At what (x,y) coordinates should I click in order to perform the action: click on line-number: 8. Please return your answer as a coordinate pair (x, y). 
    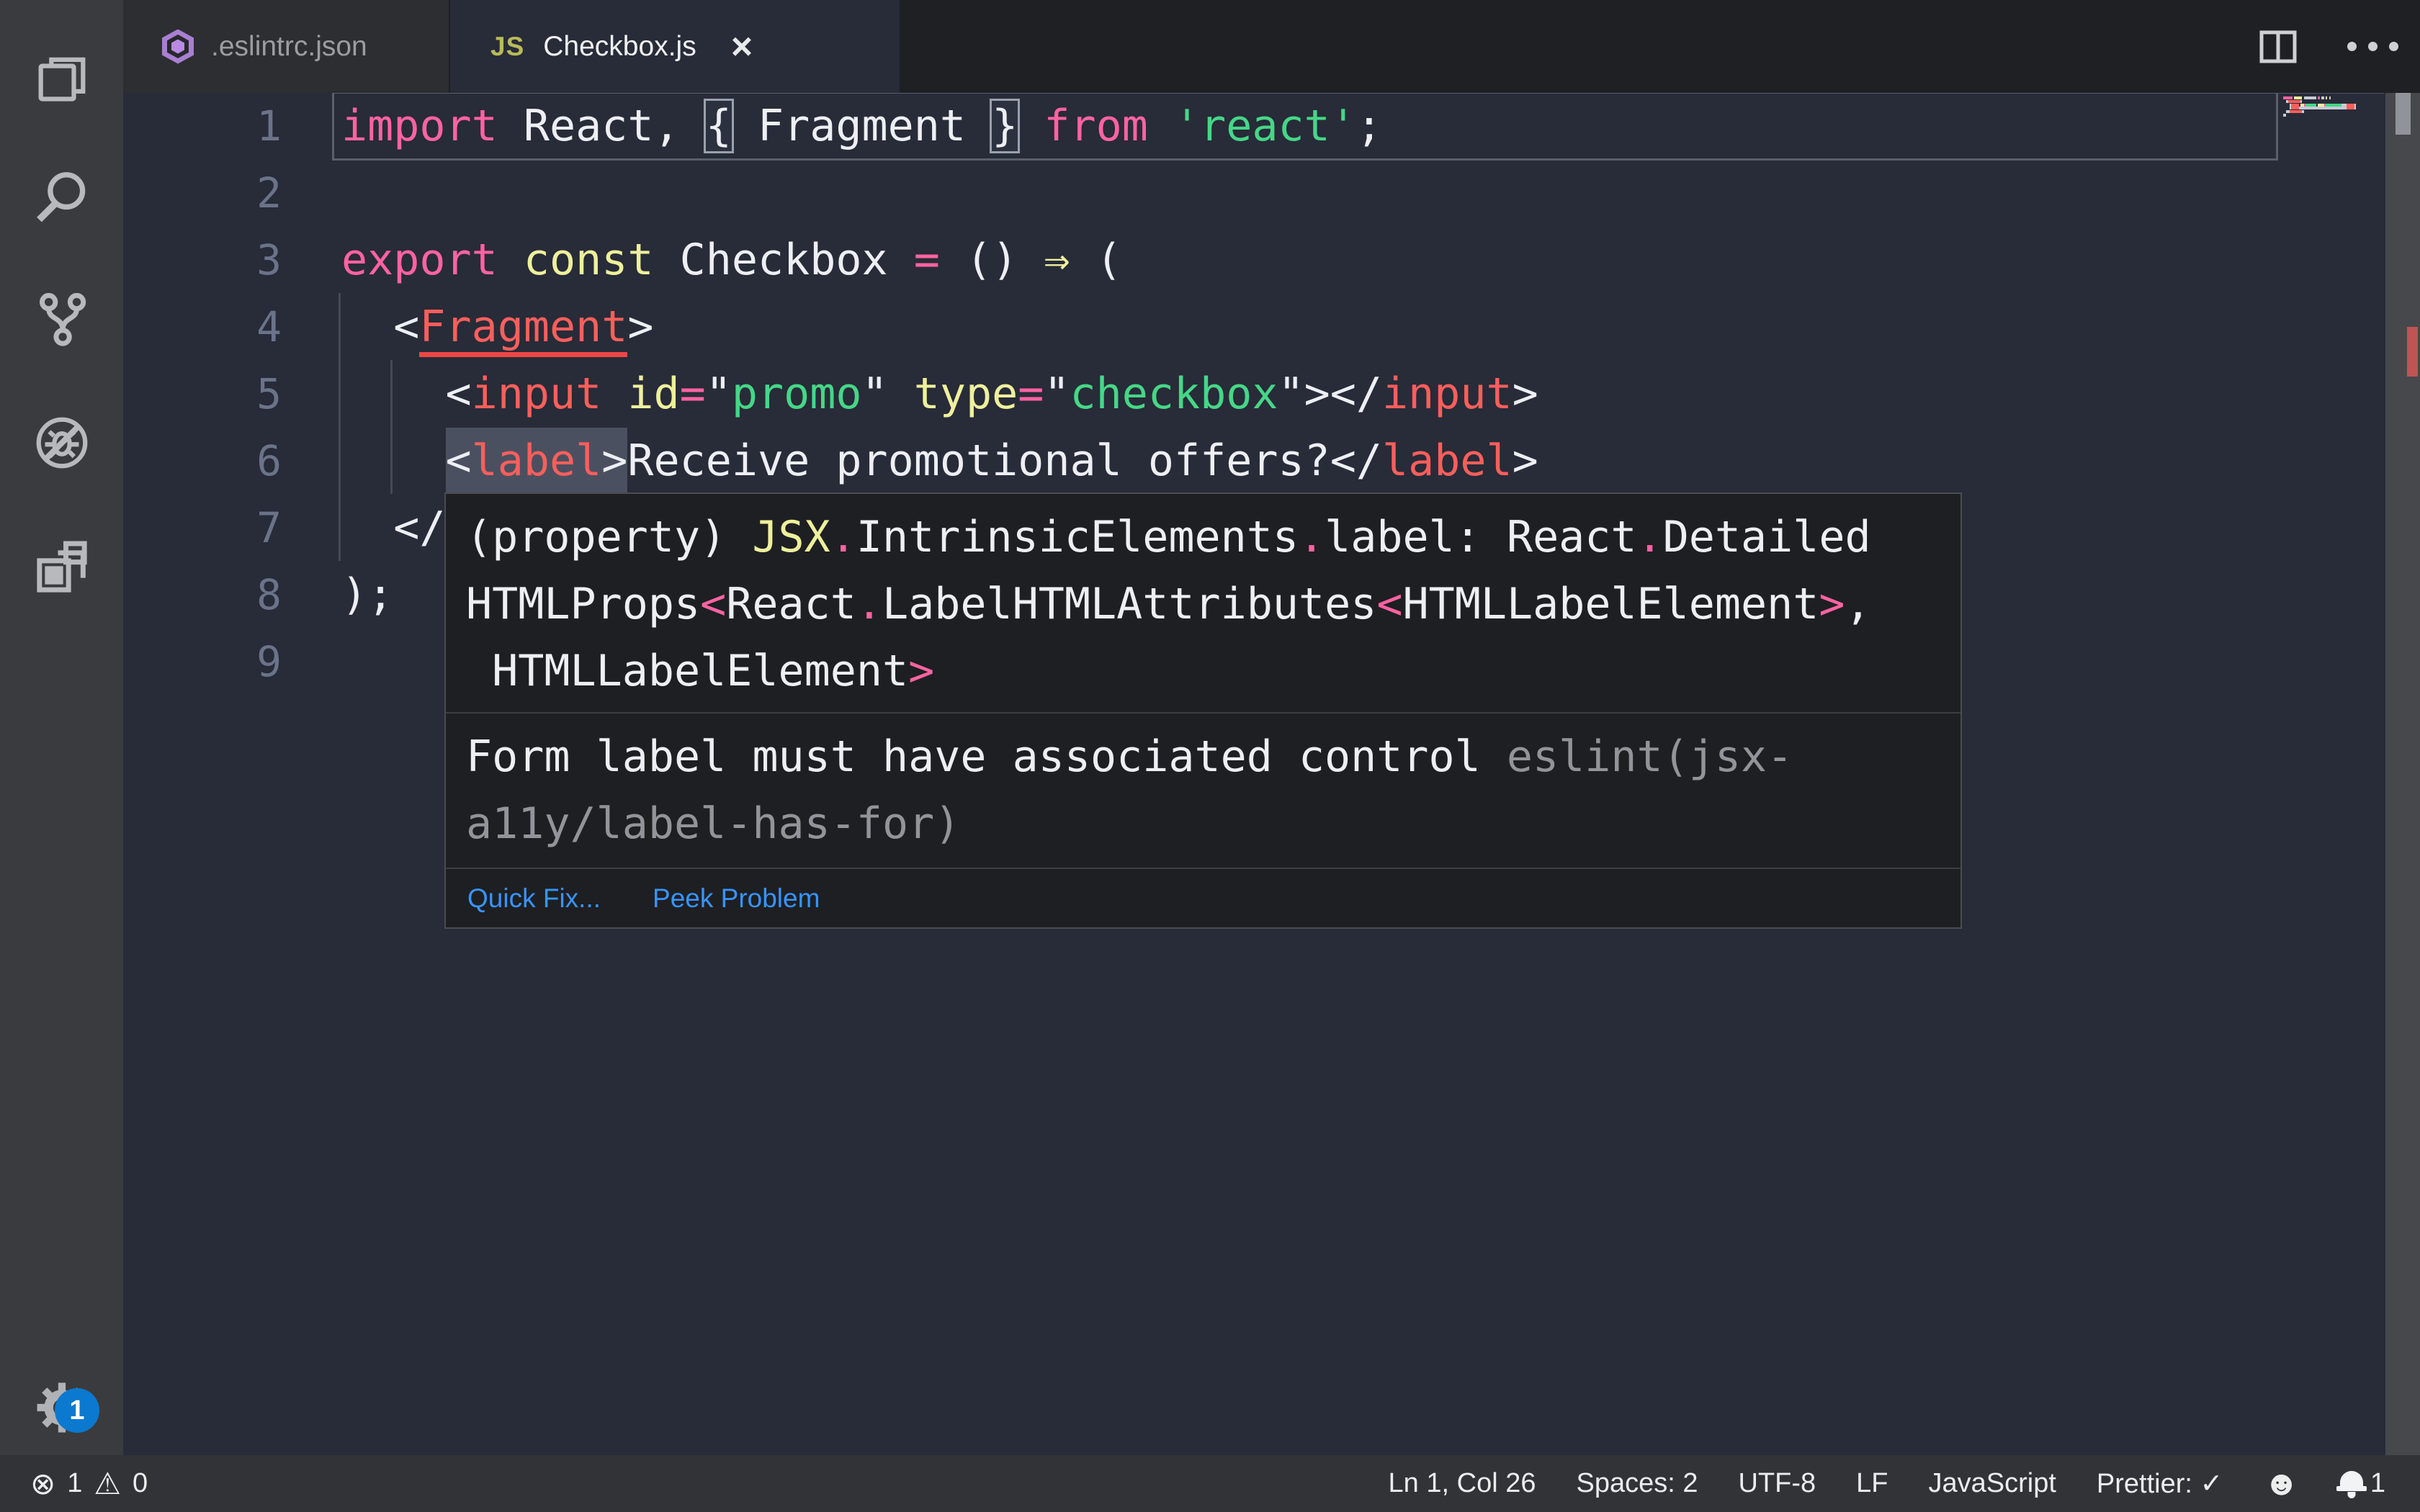
    Looking at the image, I should click on (269, 594).